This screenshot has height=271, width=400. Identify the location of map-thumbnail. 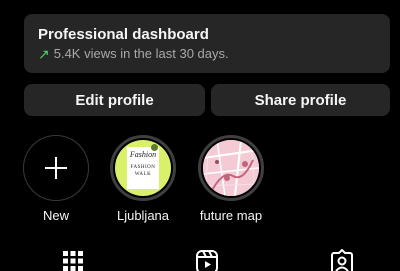
(231, 168).